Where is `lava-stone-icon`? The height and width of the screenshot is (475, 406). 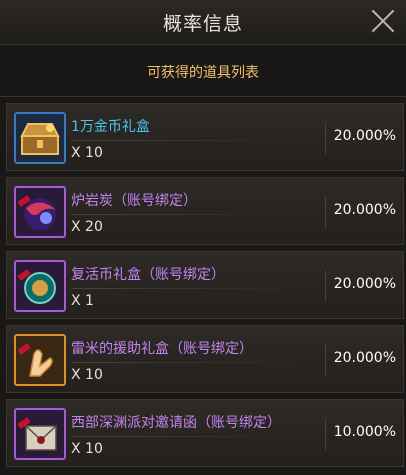 lava-stone-icon is located at coordinates (40, 212).